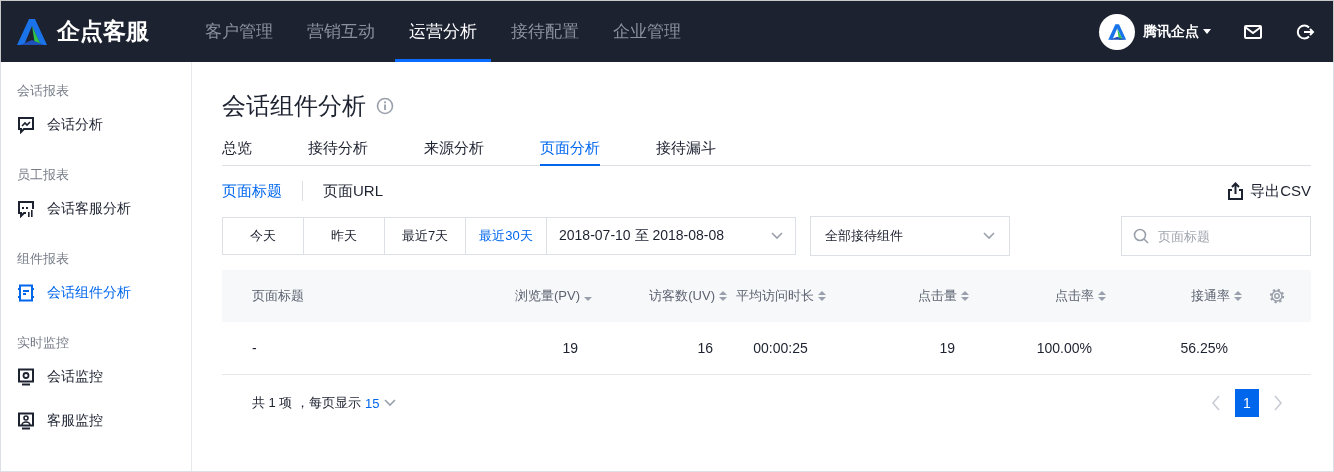 The image size is (1334, 472). I want to click on table-cell-text: 00:00:25, so click(780, 348).